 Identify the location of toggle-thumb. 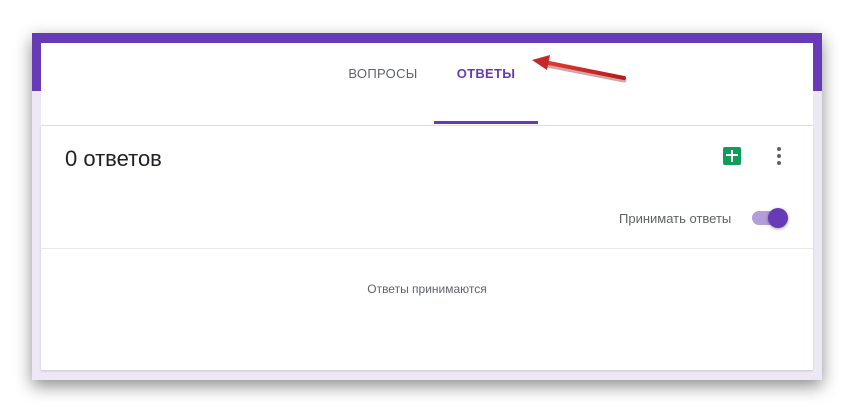
(778, 218).